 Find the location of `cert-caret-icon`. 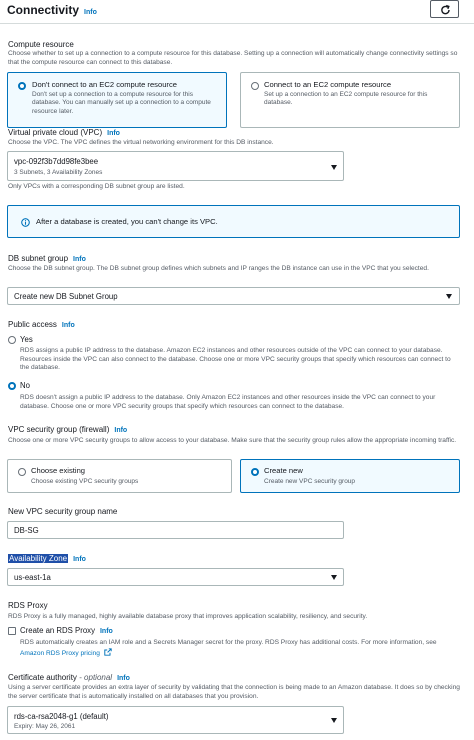

cert-caret-icon is located at coordinates (334, 720).